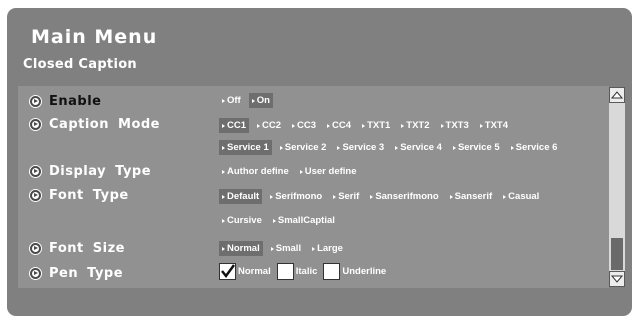 Image resolution: width=635 pixels, height=320 pixels. I want to click on option-small: Small, so click(286, 248).